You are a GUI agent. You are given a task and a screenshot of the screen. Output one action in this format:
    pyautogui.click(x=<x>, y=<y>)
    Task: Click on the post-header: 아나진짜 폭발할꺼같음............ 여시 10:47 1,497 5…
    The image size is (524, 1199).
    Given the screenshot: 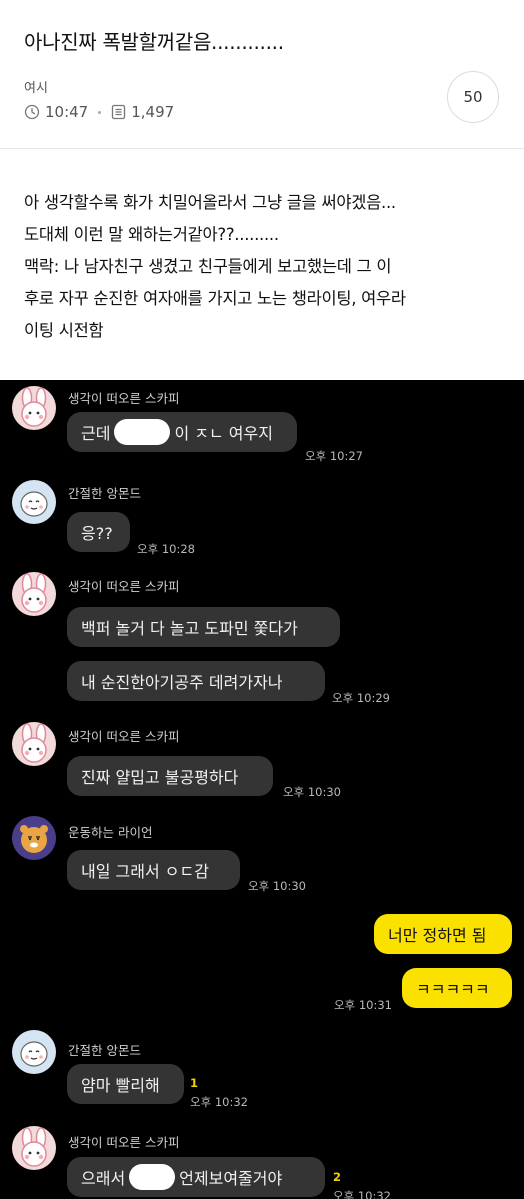 What is the action you would take?
    pyautogui.click(x=262, y=74)
    